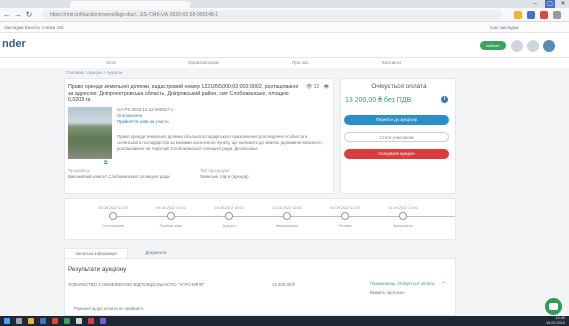 This screenshot has width=569, height=326. Describe the element at coordinates (396, 120) in the screenshot. I see `go-to-auction-button: Перейти до аукціону` at that location.